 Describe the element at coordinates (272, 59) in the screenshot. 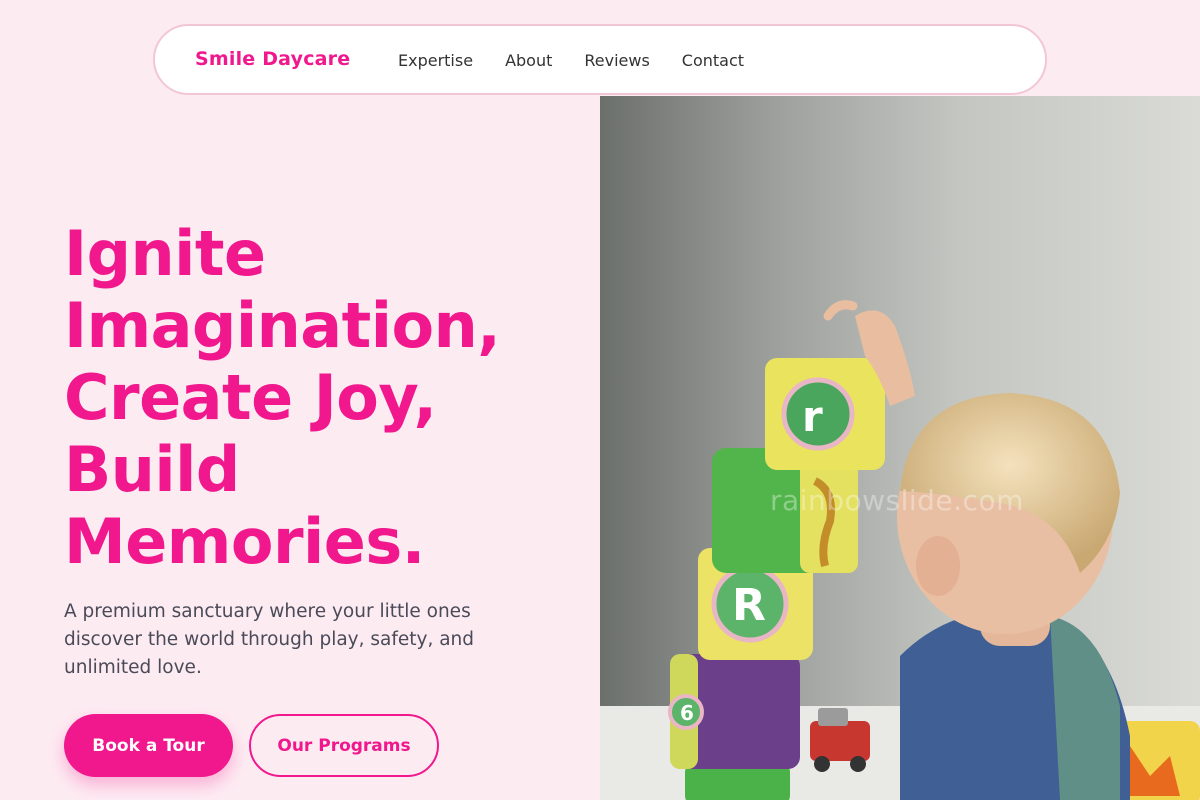

I see `brand-logo: Smile Daycare` at that location.